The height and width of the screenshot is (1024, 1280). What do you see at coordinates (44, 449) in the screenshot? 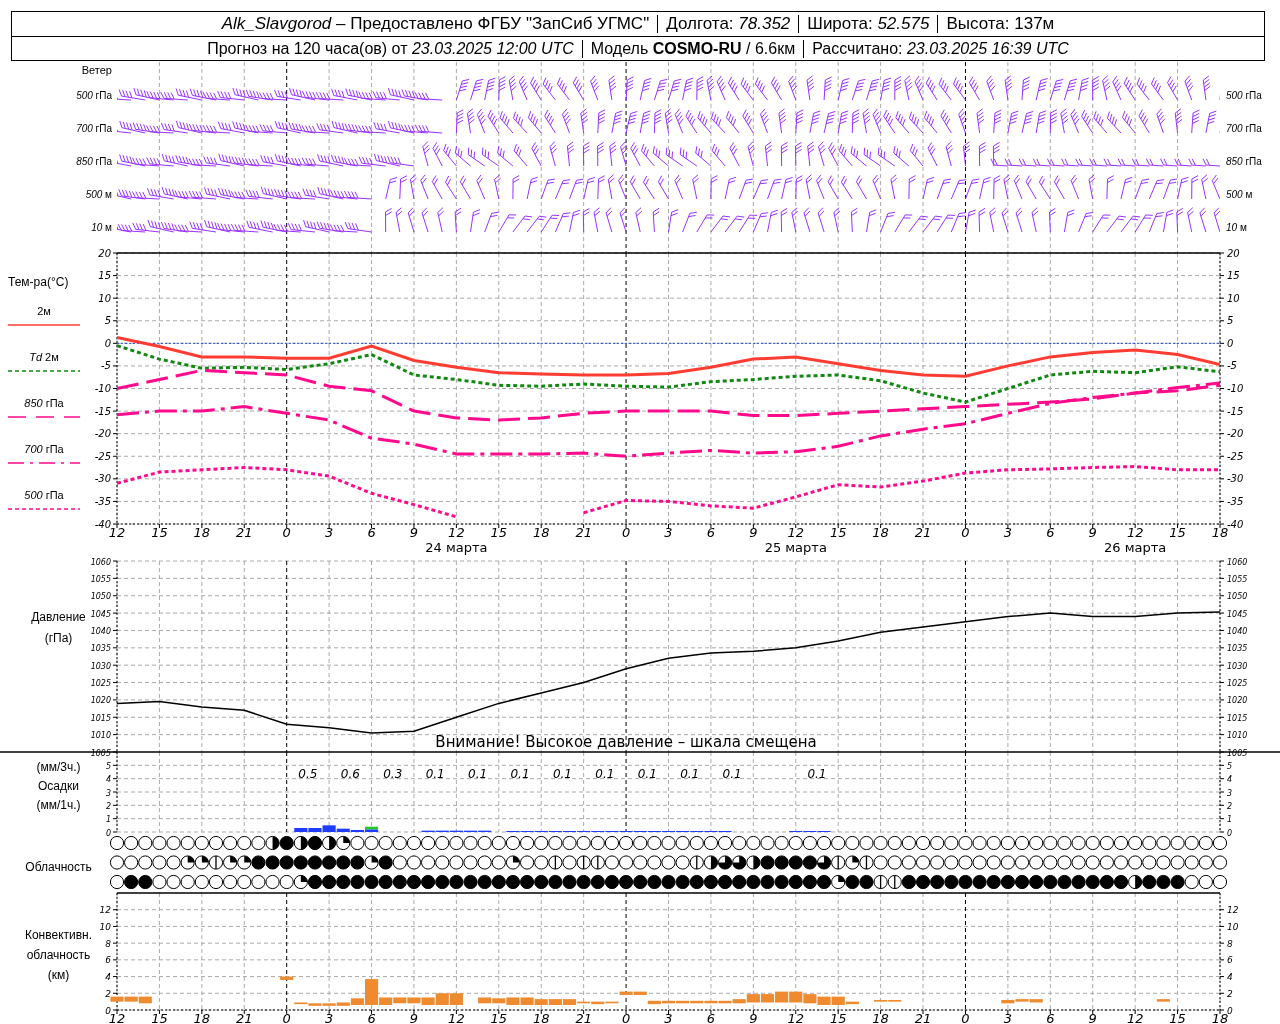
I see `legend-label: 700 гПа` at bounding box center [44, 449].